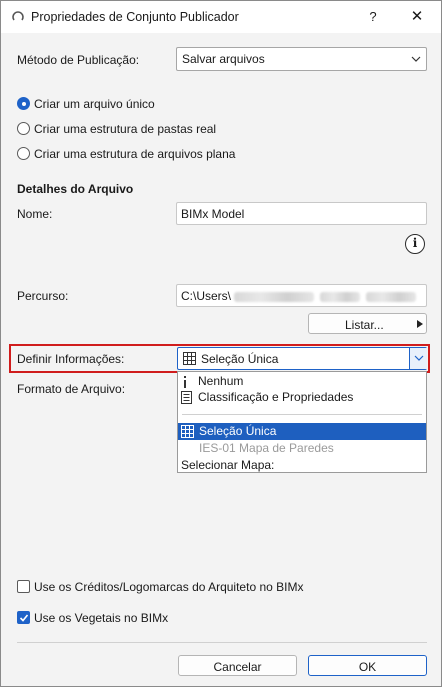 The height and width of the screenshot is (687, 442). Describe the element at coordinates (23, 128) in the screenshot. I see `radio-real-folders` at that location.